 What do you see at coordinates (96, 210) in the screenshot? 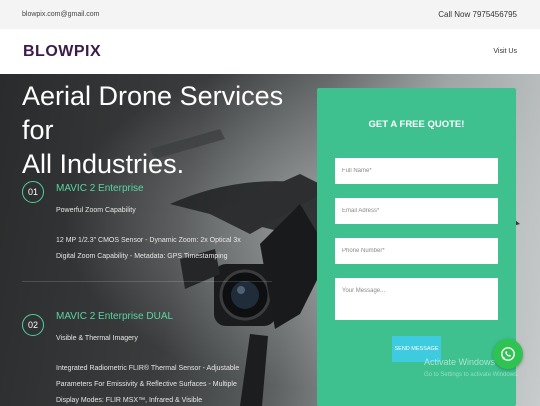
I see `feature-subtitle: Powerful Zoom Capability` at bounding box center [96, 210].